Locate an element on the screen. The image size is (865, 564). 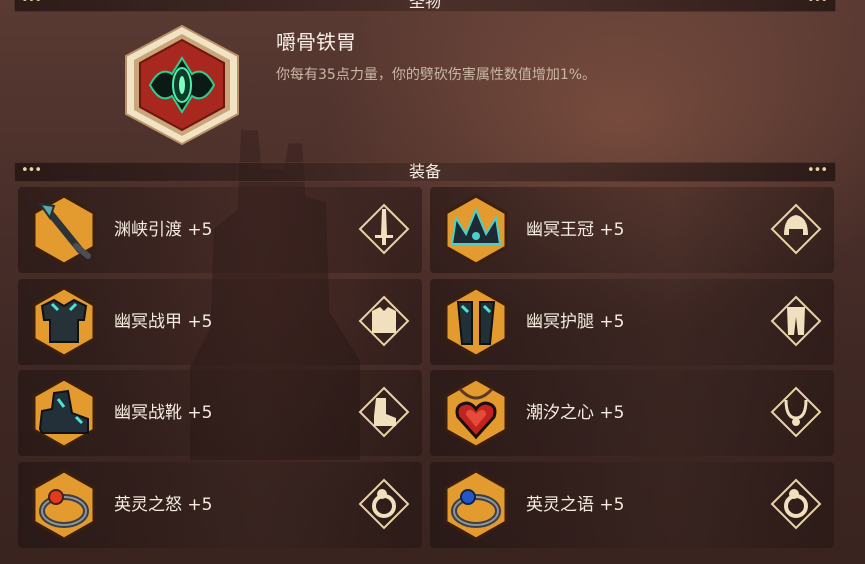
relic-emblem-icon is located at coordinates (182, 85).